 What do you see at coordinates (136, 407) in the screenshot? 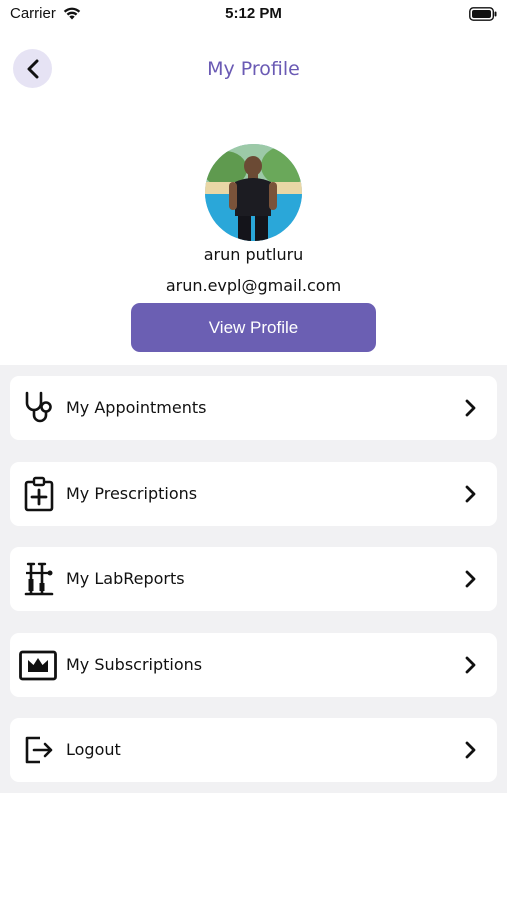
I see `menu-item-label: My Appointments` at bounding box center [136, 407].